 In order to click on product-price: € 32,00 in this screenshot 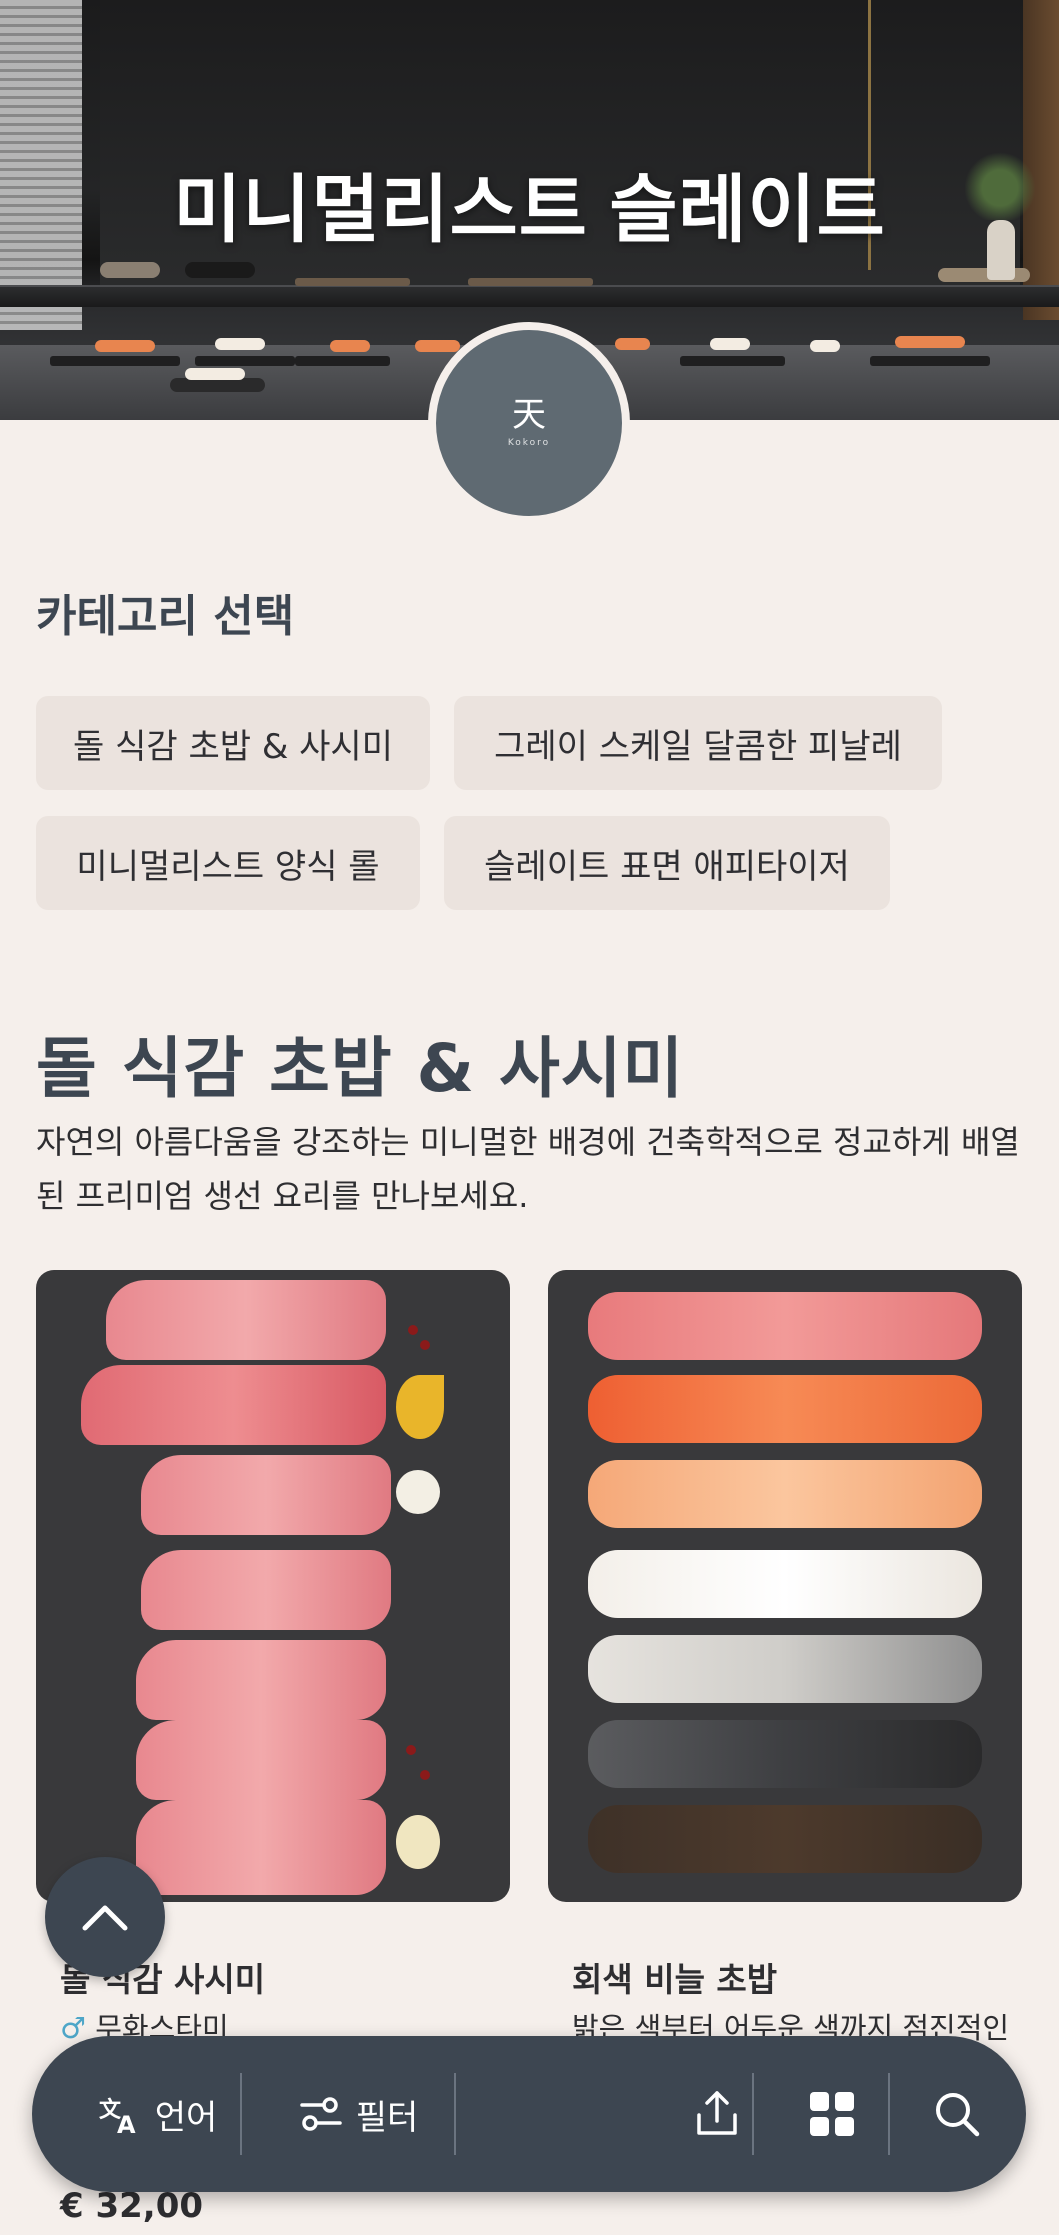, I will do `click(132, 2206)`.